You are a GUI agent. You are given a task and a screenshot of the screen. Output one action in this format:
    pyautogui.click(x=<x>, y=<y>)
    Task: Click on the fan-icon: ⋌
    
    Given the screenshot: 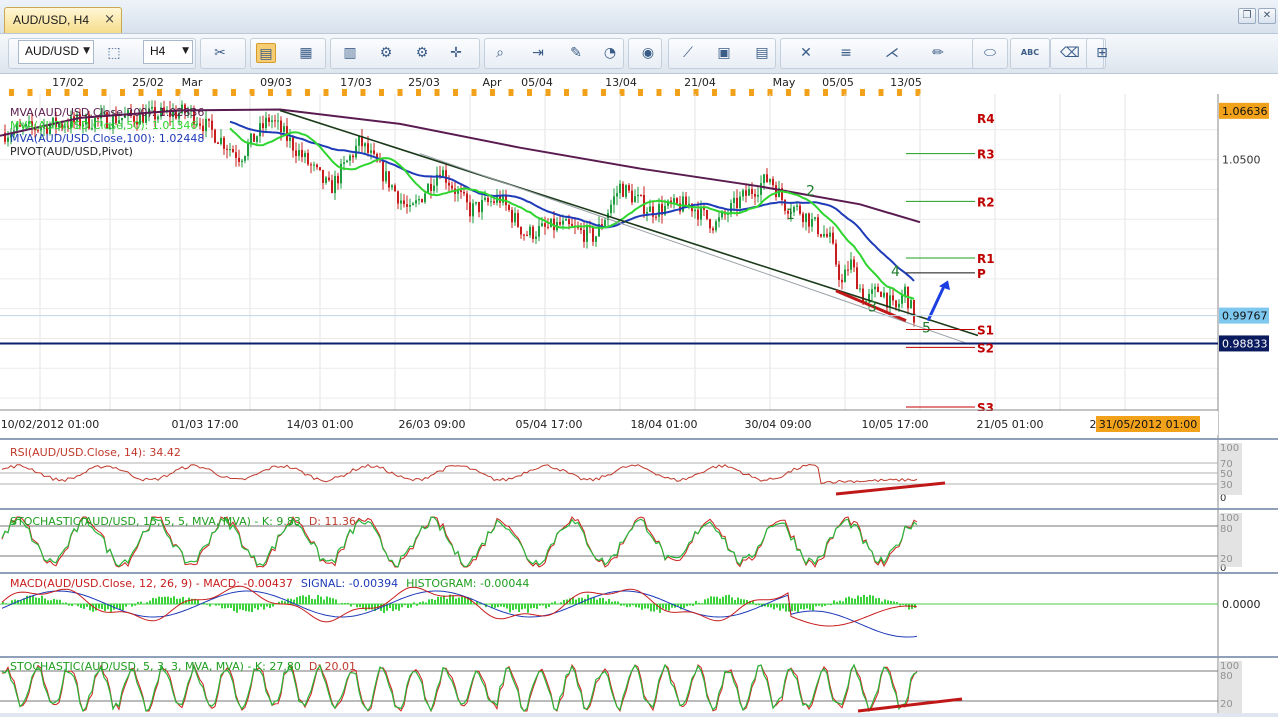 What is the action you would take?
    pyautogui.click(x=892, y=53)
    